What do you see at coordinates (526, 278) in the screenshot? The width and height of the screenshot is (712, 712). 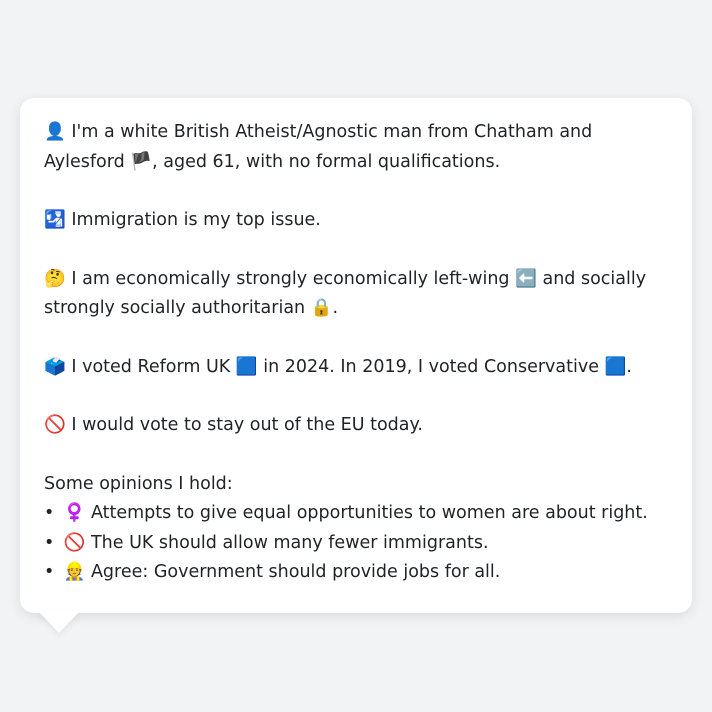 I see `left-arrow-icon: ⬅️` at bounding box center [526, 278].